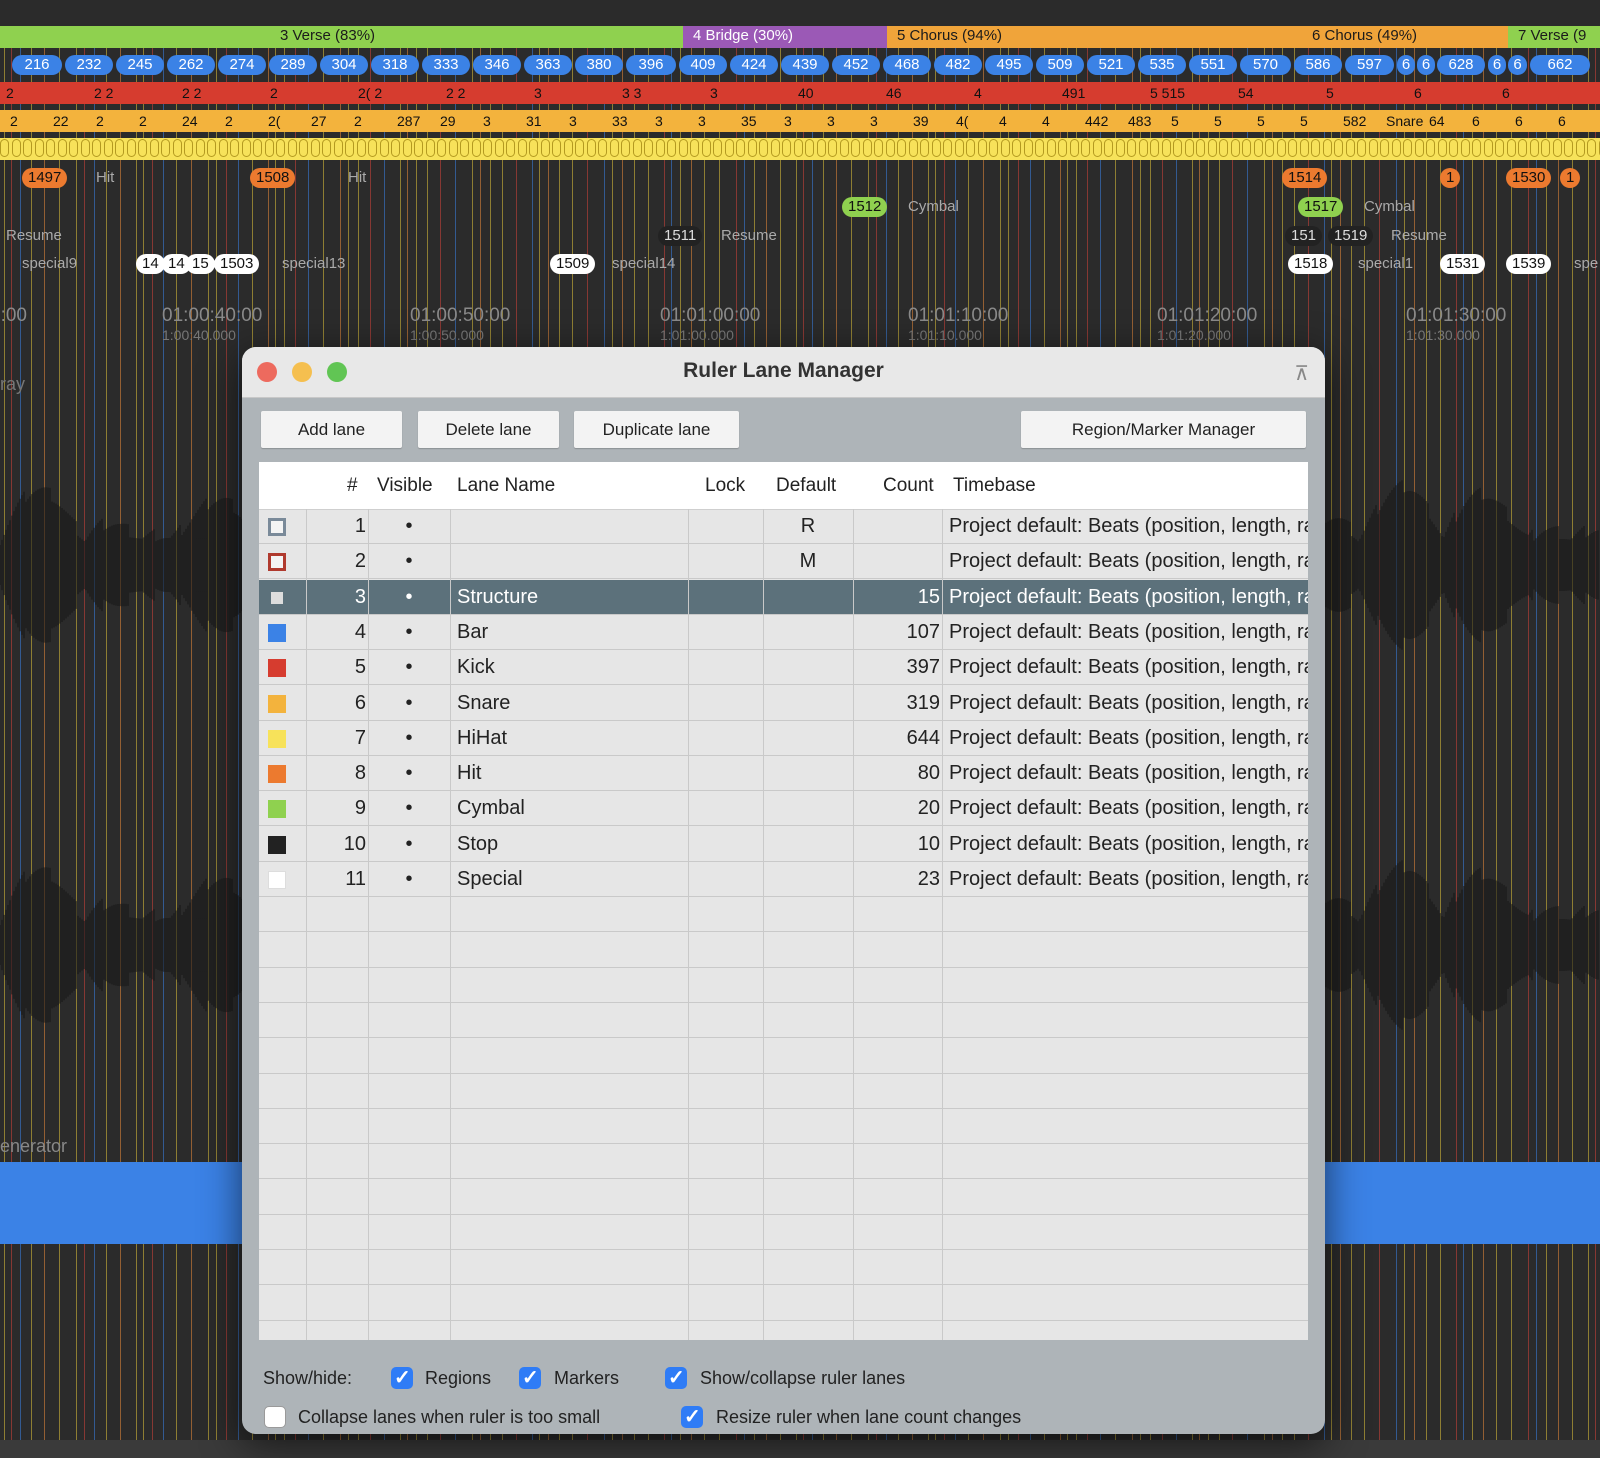 The height and width of the screenshot is (1458, 1600). I want to click on bar-marker: 333, so click(446, 65).